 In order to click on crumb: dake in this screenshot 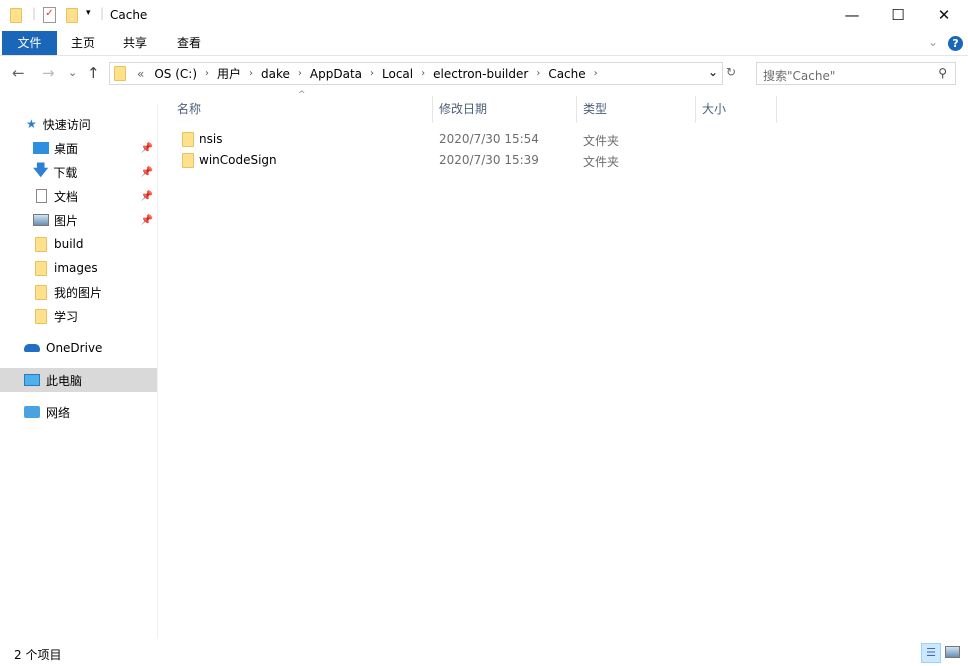, I will do `click(275, 74)`.